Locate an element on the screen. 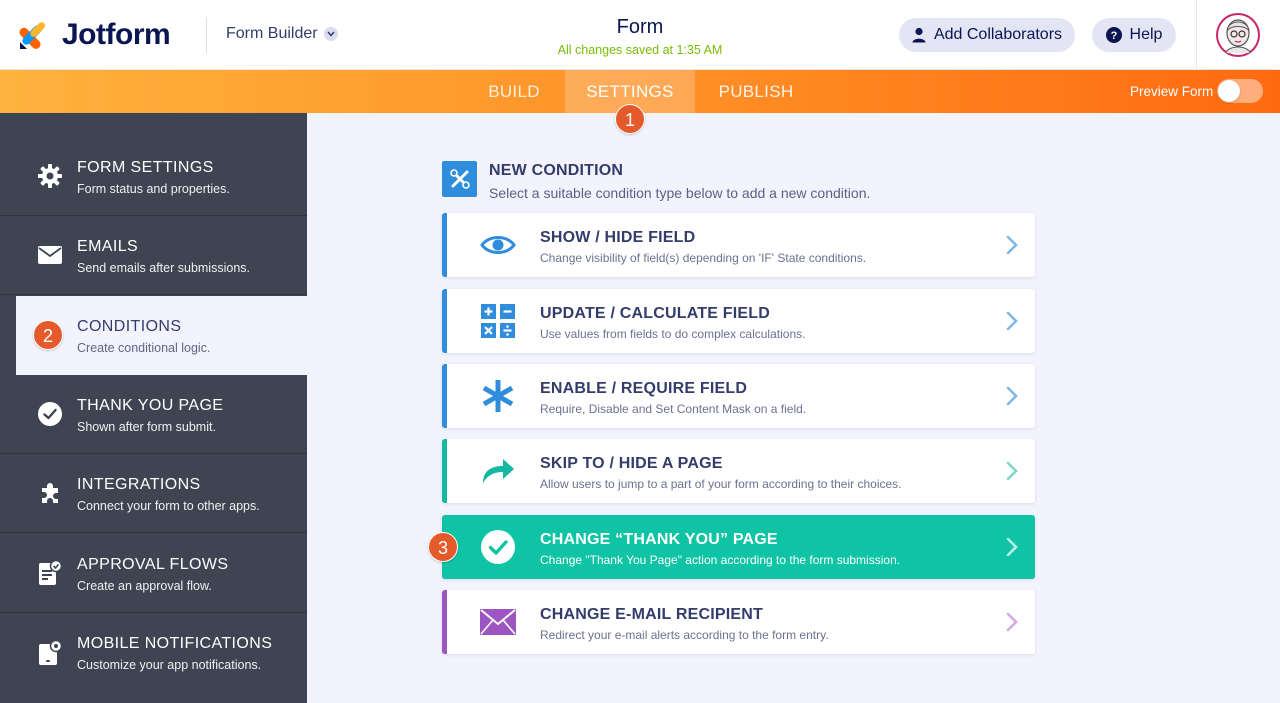  sidebar-item-desc: Send emails after submissions. is located at coordinates (163, 268).